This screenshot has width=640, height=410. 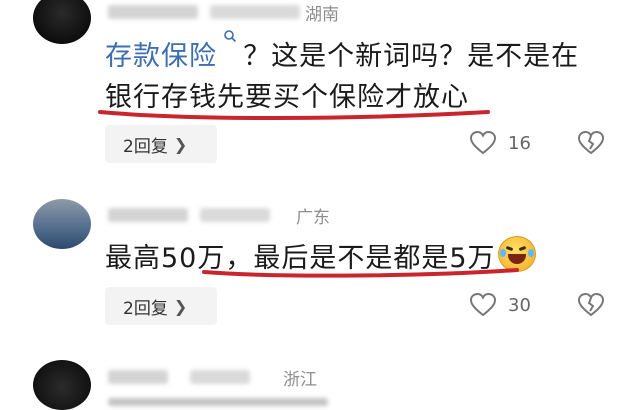 What do you see at coordinates (313, 218) in the screenshot?
I see `comment-location: 广东` at bounding box center [313, 218].